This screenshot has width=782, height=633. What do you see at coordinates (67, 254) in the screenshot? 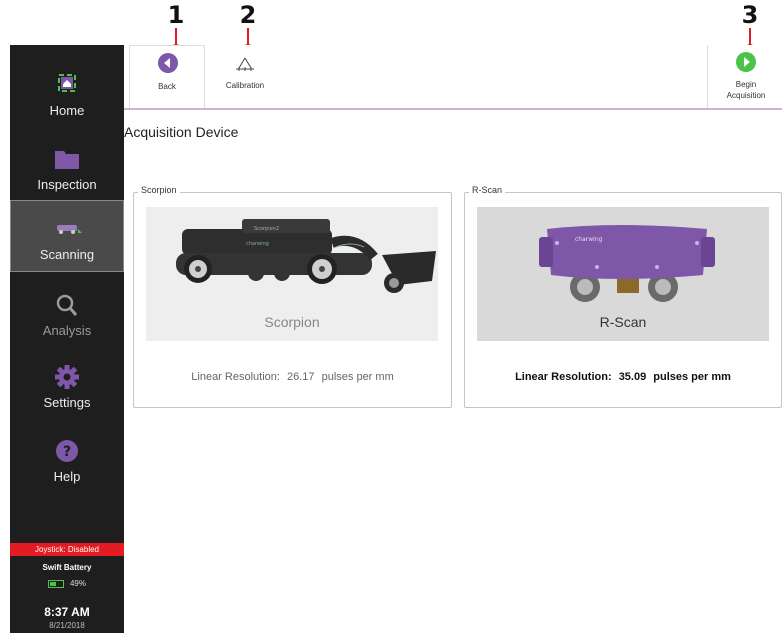
I see `sidebar-item-label: Scanning` at bounding box center [67, 254].